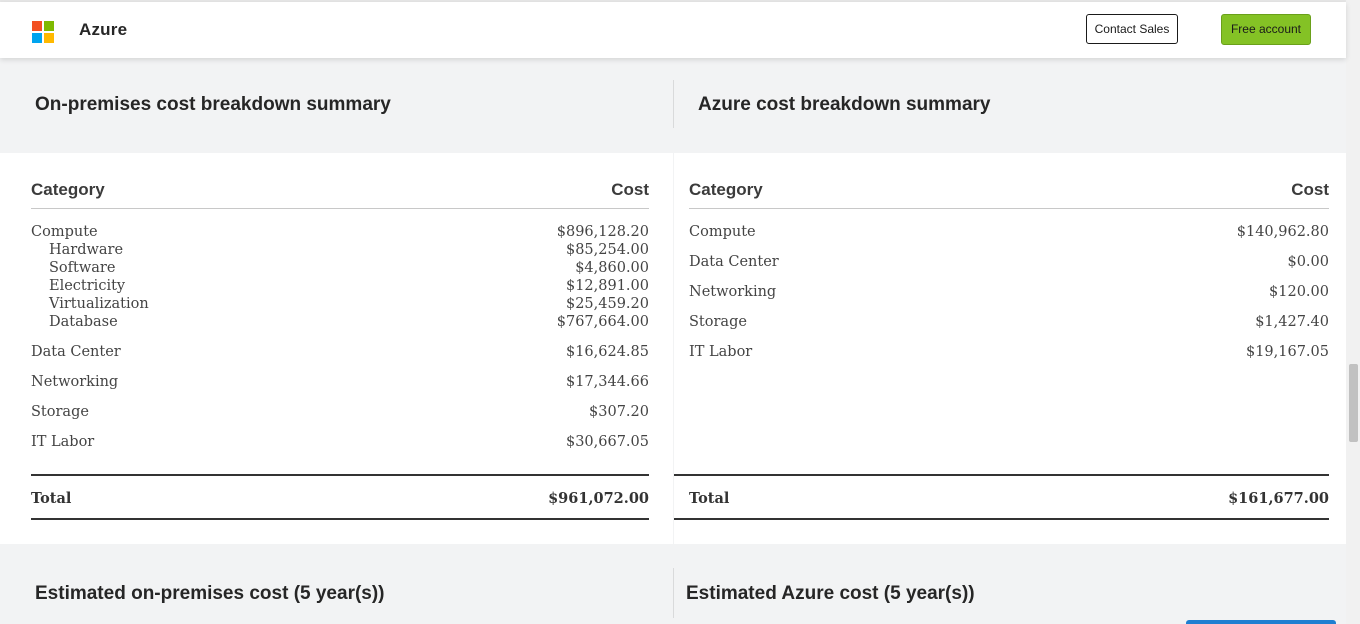  What do you see at coordinates (598, 498) in the screenshot?
I see `onprem-total-value: $961,072.00` at bounding box center [598, 498].